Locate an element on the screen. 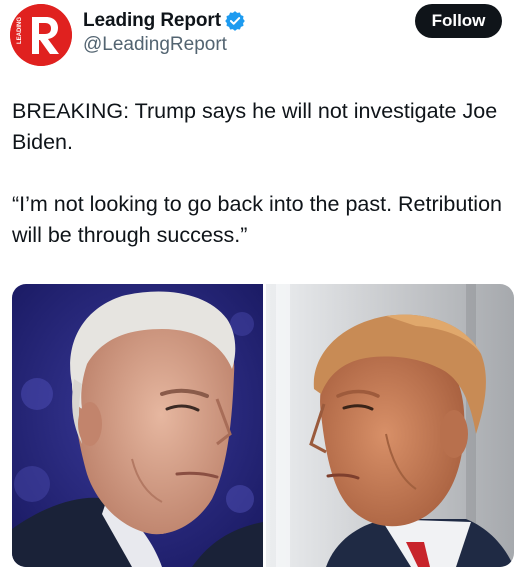  account-avatar: LEADING is located at coordinates (41, 35).